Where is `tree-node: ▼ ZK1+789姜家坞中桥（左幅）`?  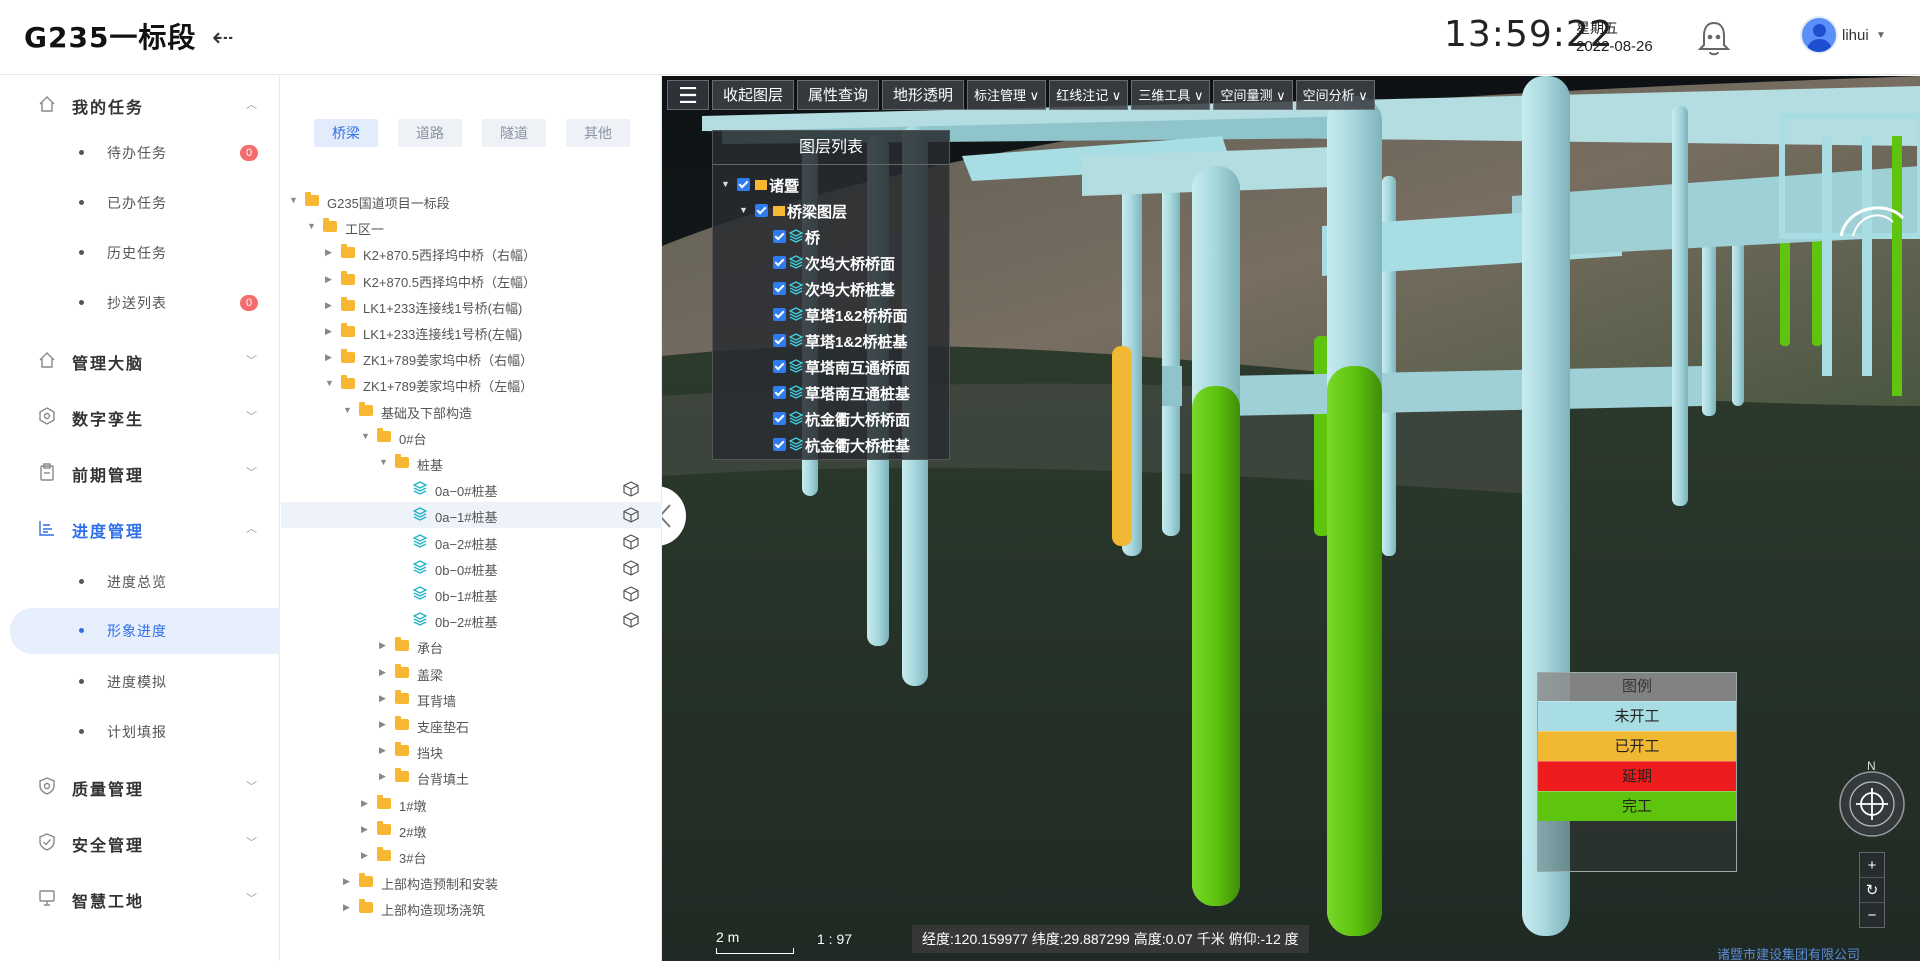
tree-node: ▼ ZK1+789姜家坞中桥（左幅） is located at coordinates (471, 384).